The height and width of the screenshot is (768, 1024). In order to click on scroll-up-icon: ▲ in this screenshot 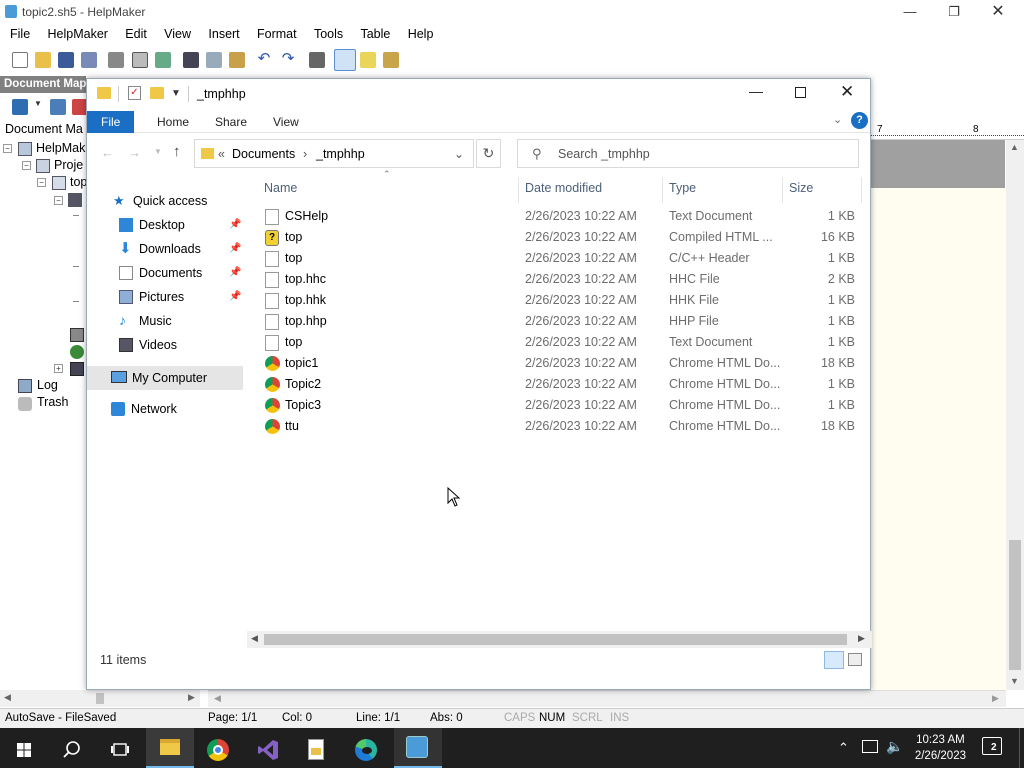, I will do `click(1014, 147)`.